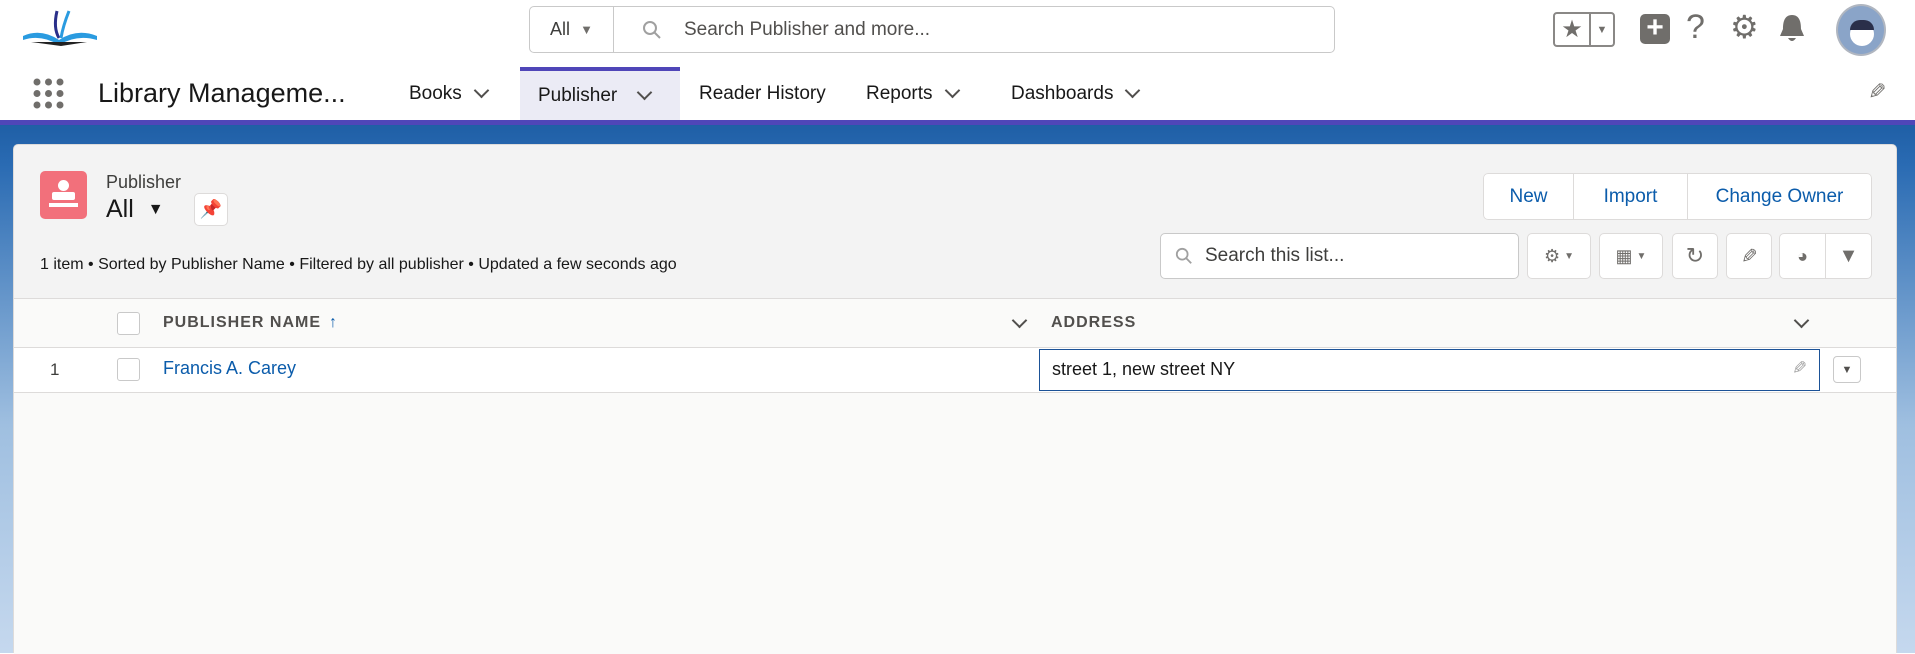 The image size is (1915, 654). I want to click on table-icon: ▦, so click(1624, 255).